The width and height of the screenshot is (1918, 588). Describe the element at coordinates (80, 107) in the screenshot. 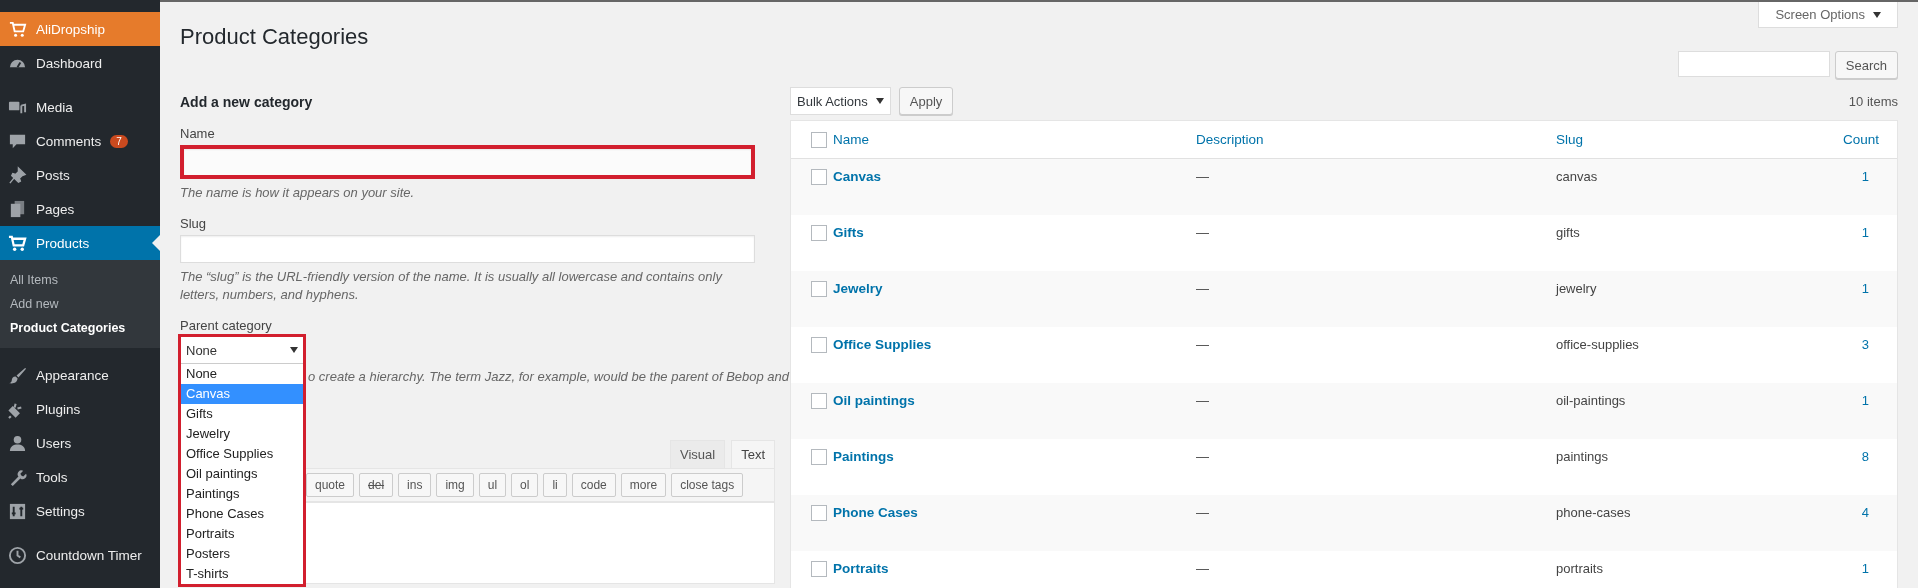

I see `sidebar-item: Media` at that location.